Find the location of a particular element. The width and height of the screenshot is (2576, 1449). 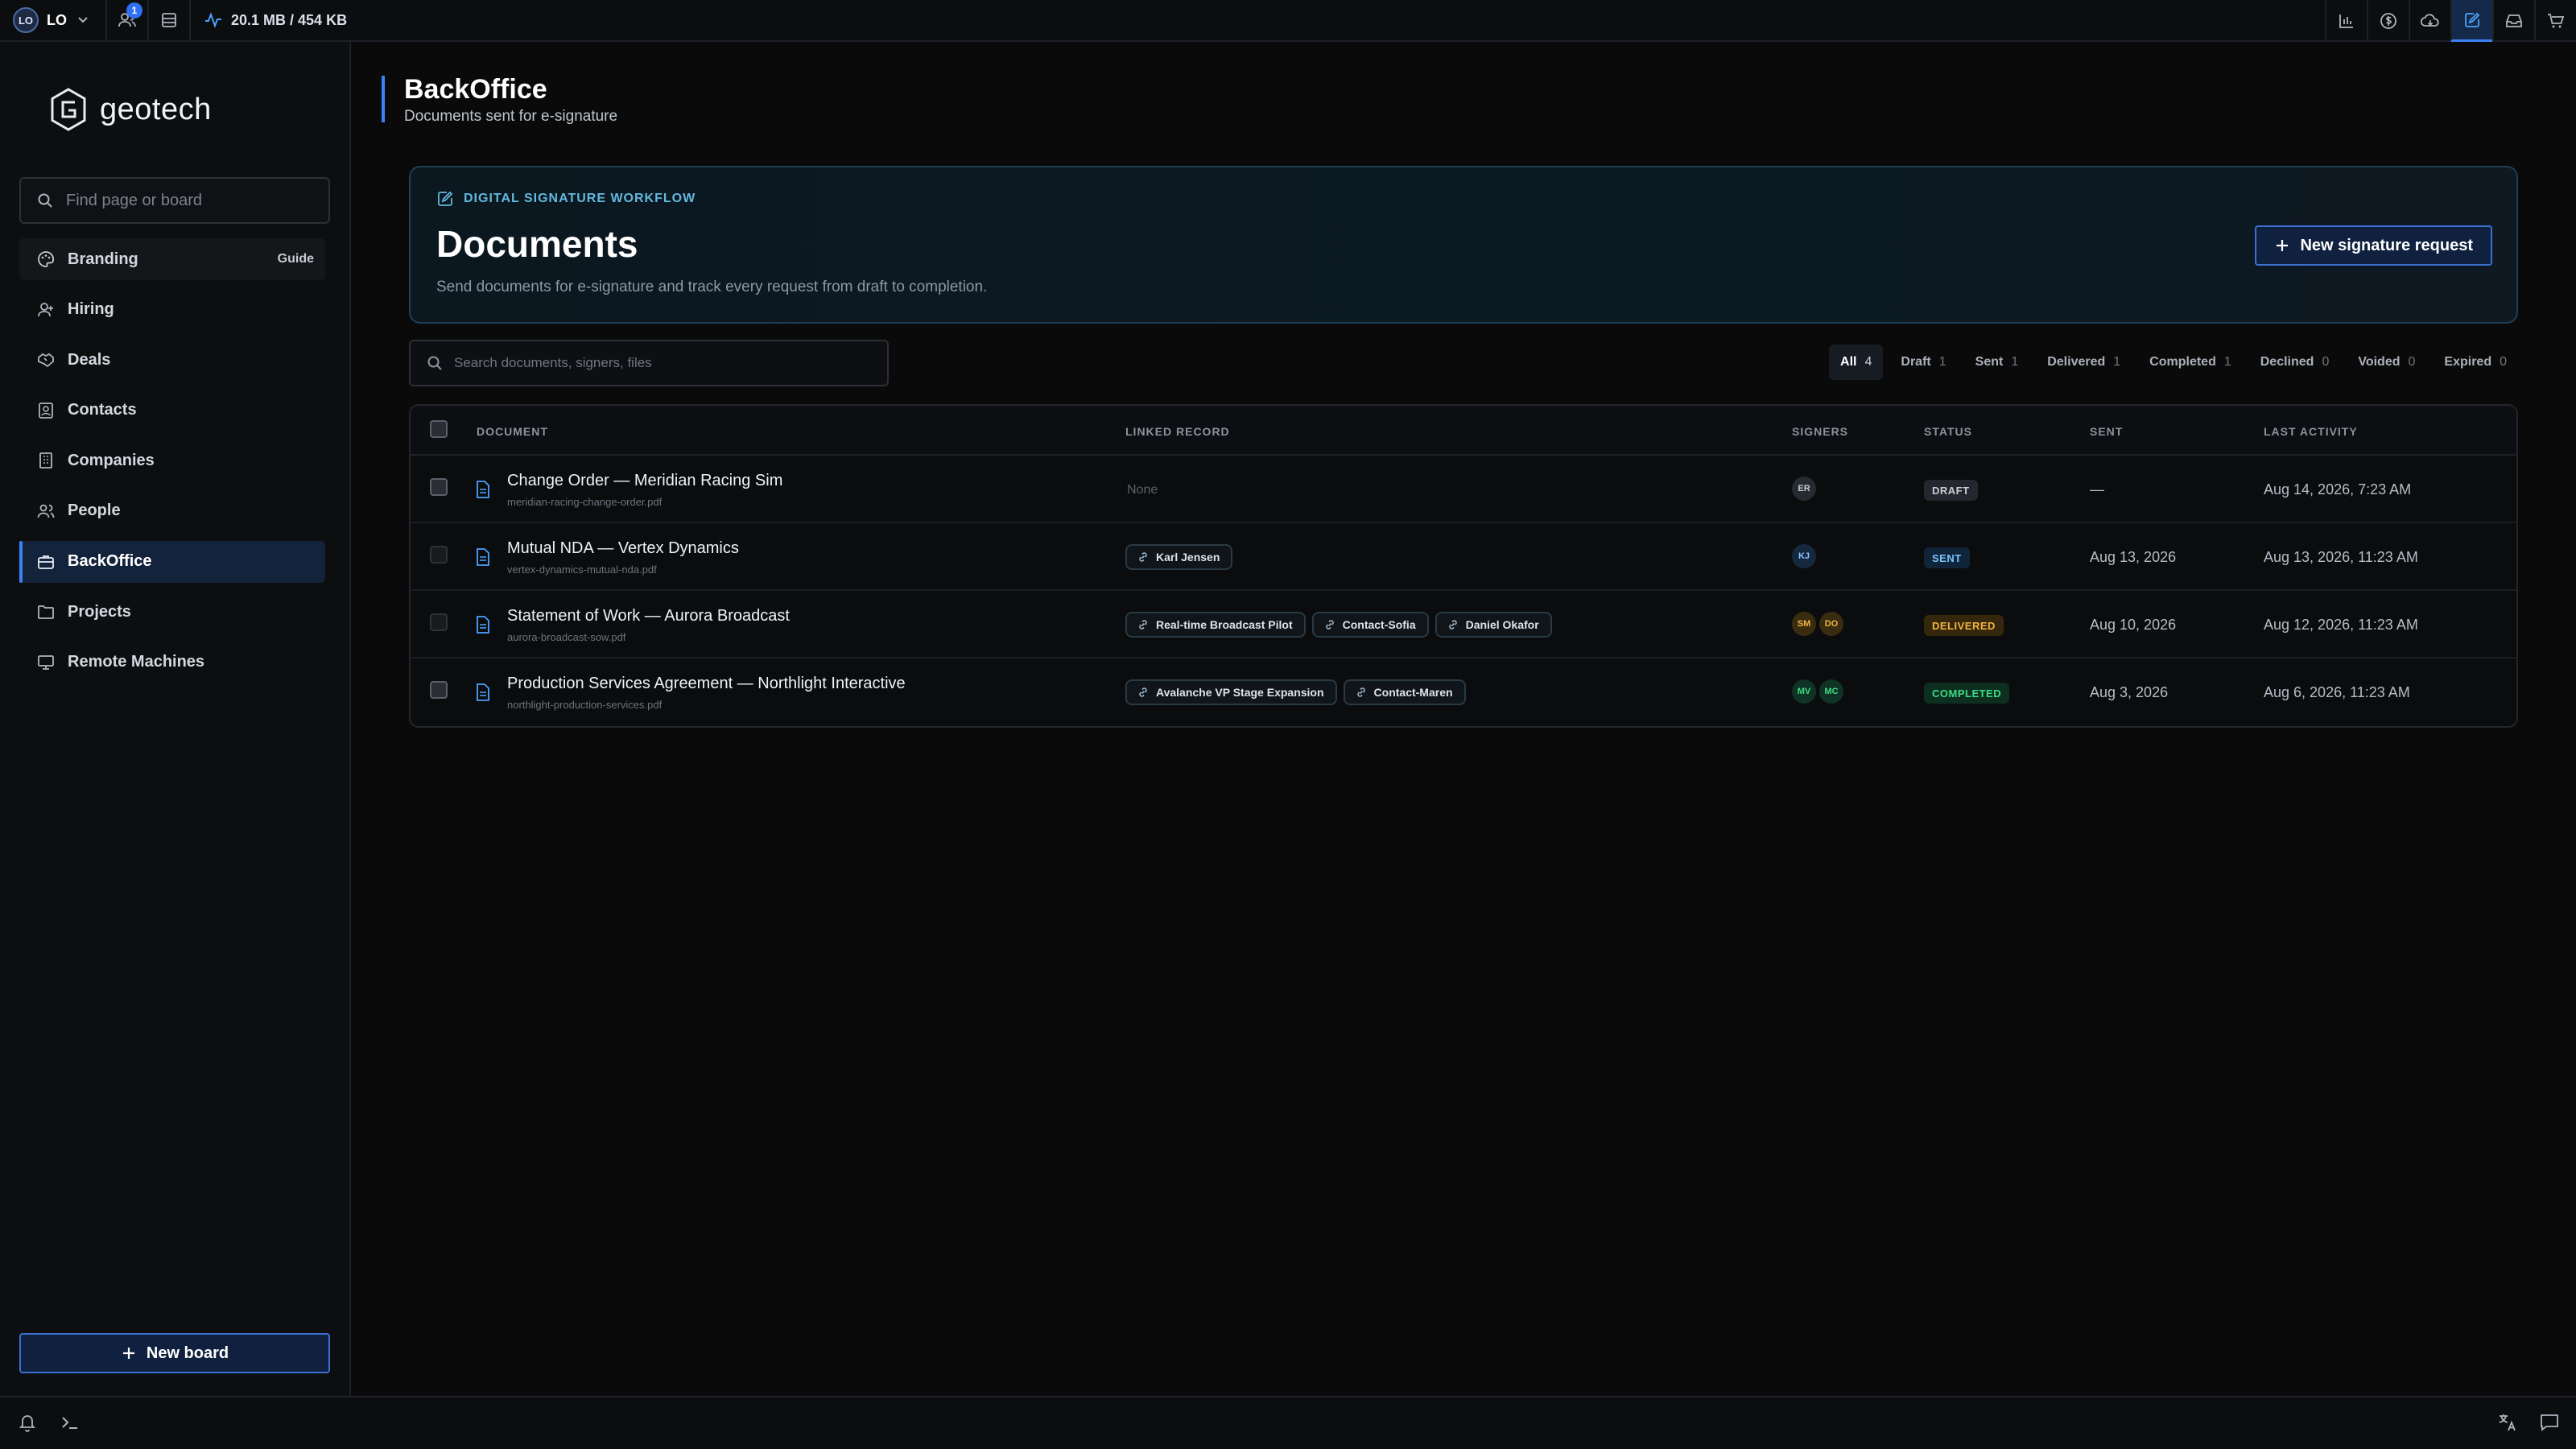

top-right-tools is located at coordinates (2450, 21).